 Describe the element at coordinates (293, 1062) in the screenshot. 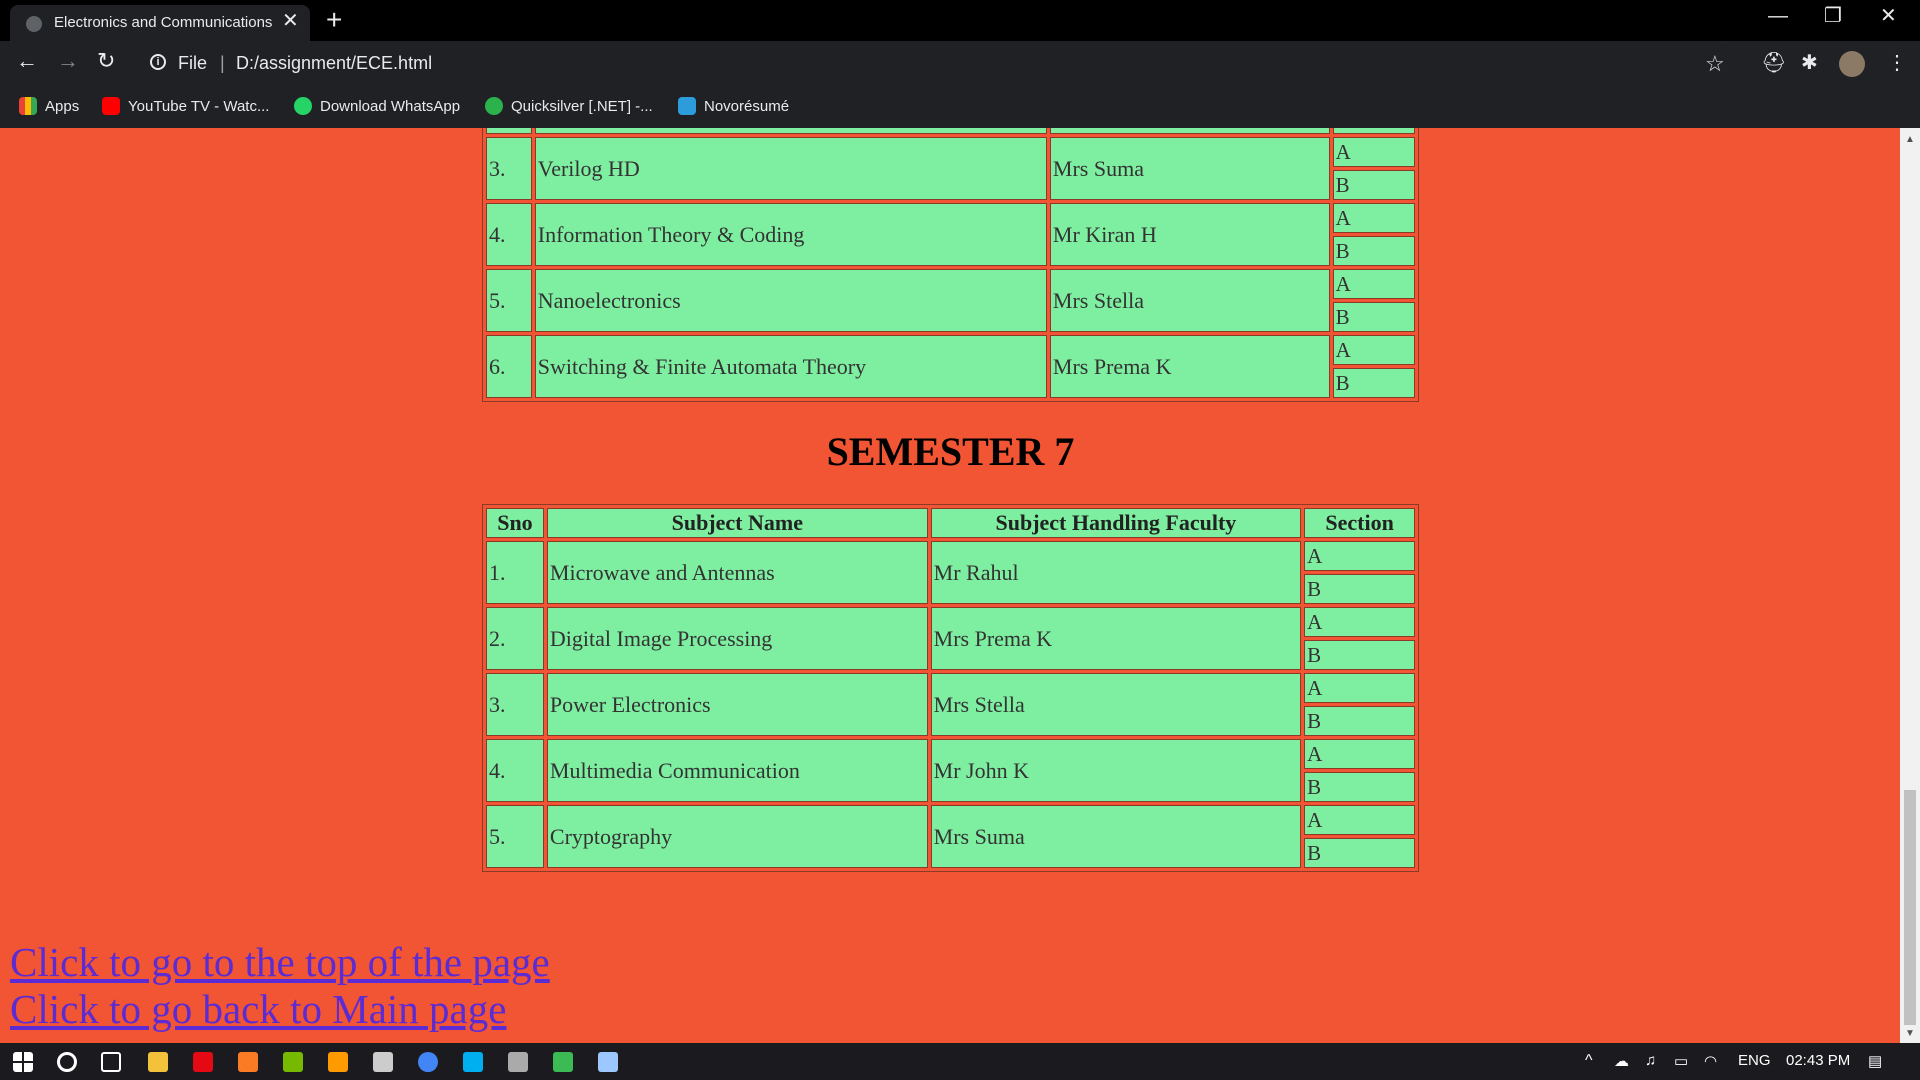

I see `nvidia-icon` at that location.